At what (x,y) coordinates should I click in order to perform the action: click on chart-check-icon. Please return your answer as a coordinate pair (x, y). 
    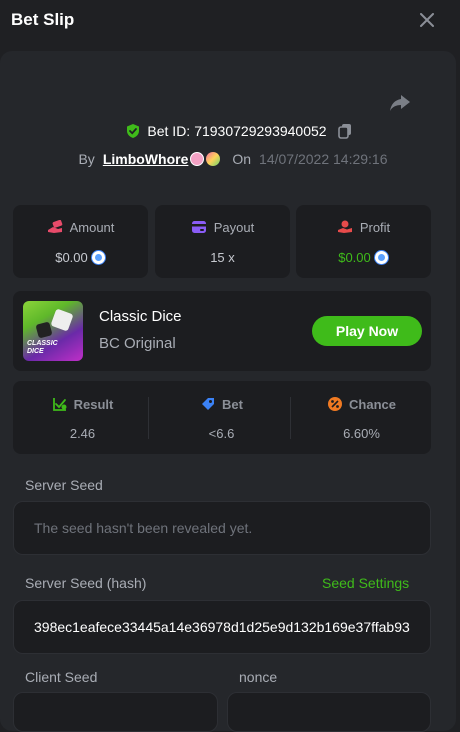
    Looking at the image, I should click on (59, 404).